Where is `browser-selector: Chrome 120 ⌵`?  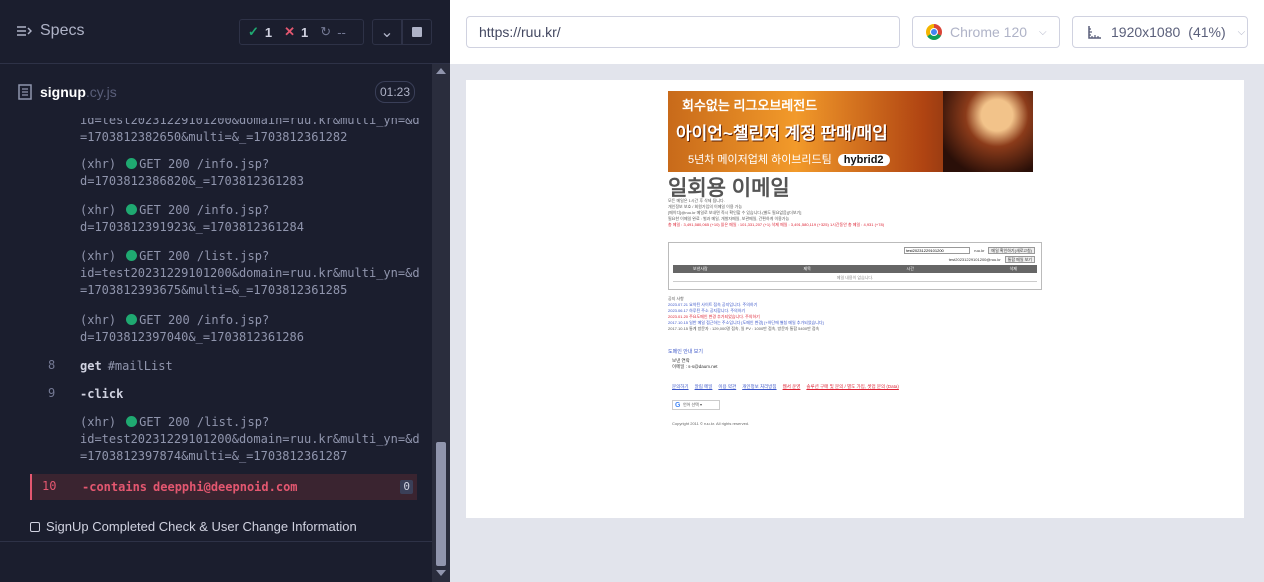 browser-selector: Chrome 120 ⌵ is located at coordinates (986, 32).